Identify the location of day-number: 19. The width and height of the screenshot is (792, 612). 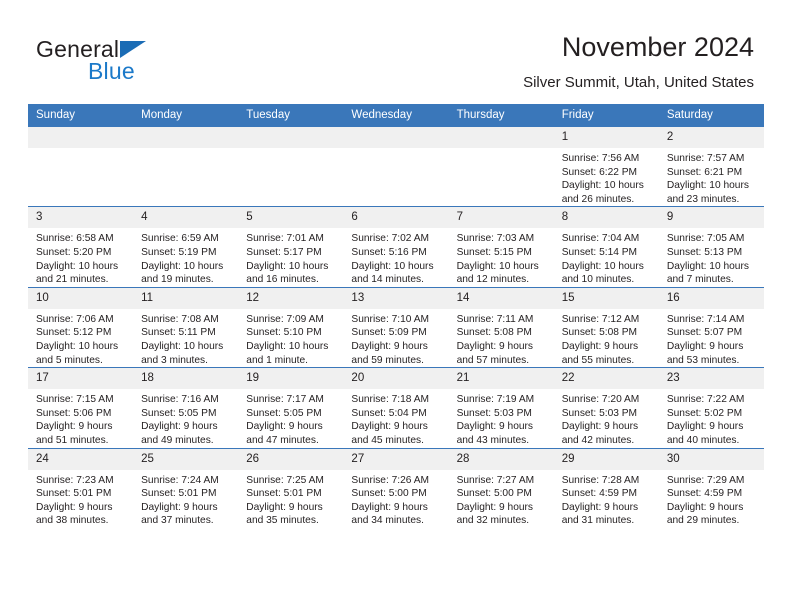
(291, 379).